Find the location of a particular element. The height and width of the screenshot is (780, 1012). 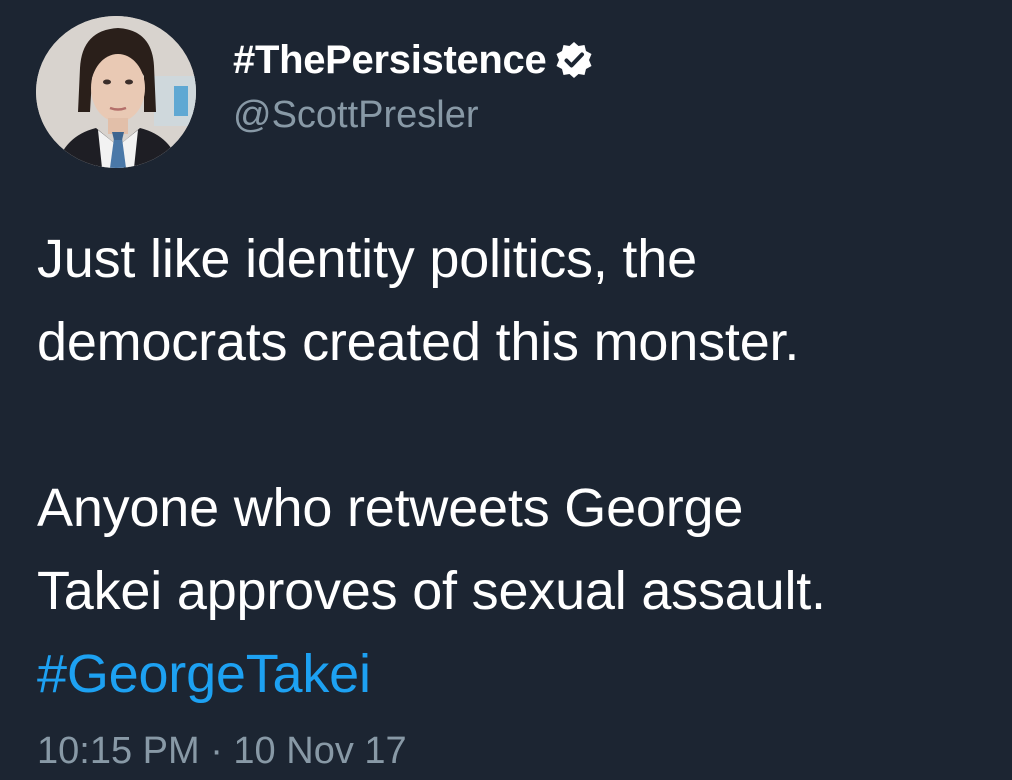

author-name-row: #ThePersistence is located at coordinates (413, 60).